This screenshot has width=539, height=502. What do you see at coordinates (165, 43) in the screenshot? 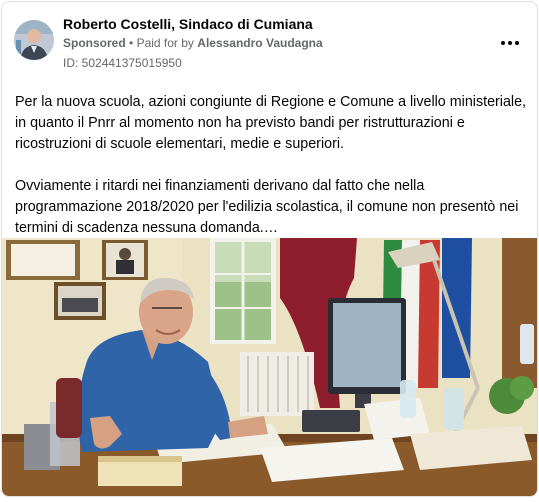
I see `paid-for-prefix: Paid for by` at bounding box center [165, 43].